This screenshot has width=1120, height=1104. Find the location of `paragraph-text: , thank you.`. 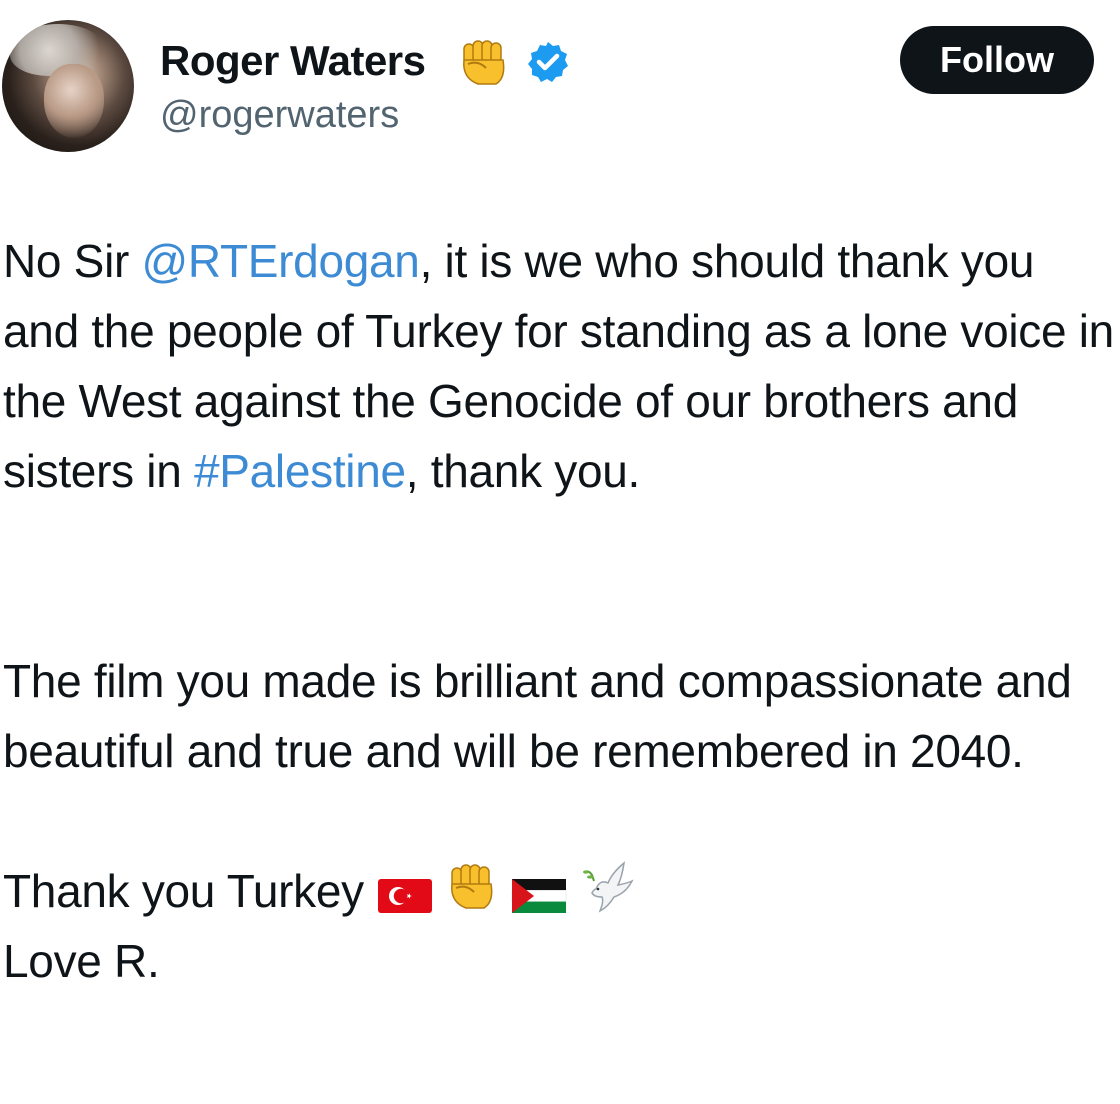

paragraph-text: , thank you. is located at coordinates (523, 471).